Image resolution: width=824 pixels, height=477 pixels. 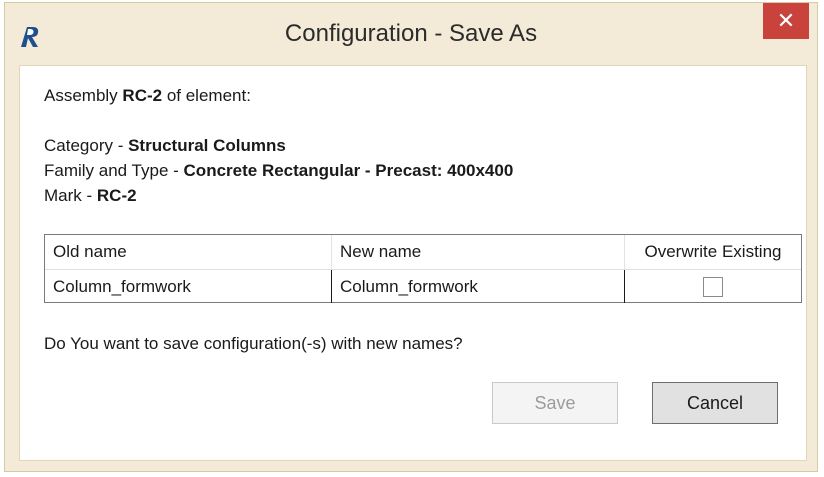 I want to click on category-line: Category - Structural Columns, so click(x=165, y=146).